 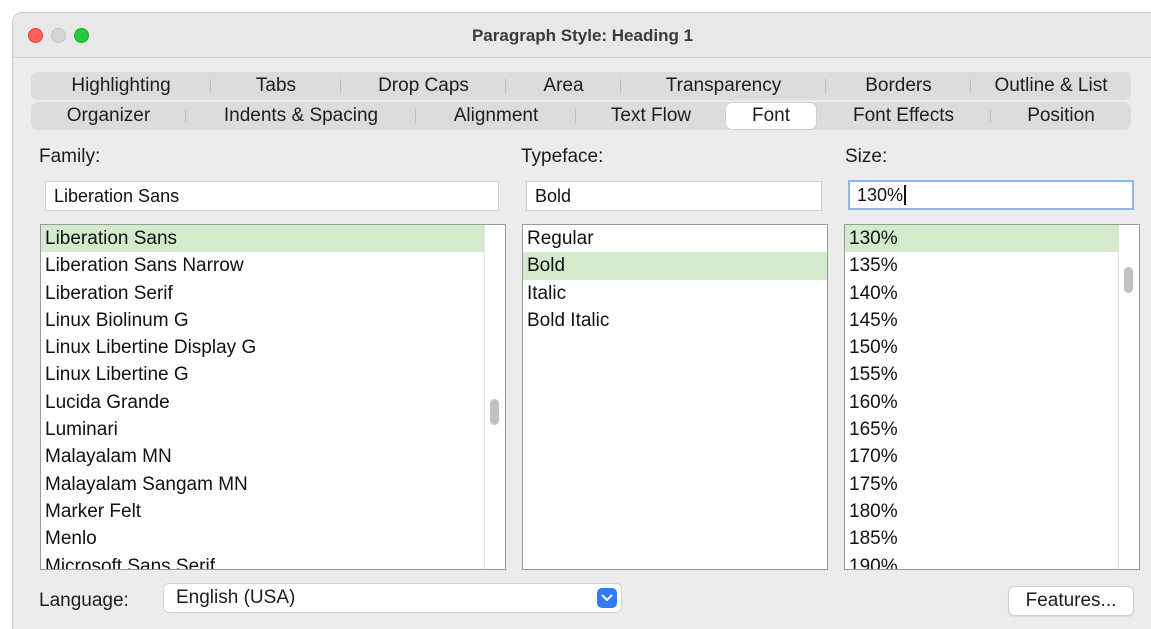 What do you see at coordinates (273, 456) in the screenshot?
I see `list-item: Malayalam MN` at bounding box center [273, 456].